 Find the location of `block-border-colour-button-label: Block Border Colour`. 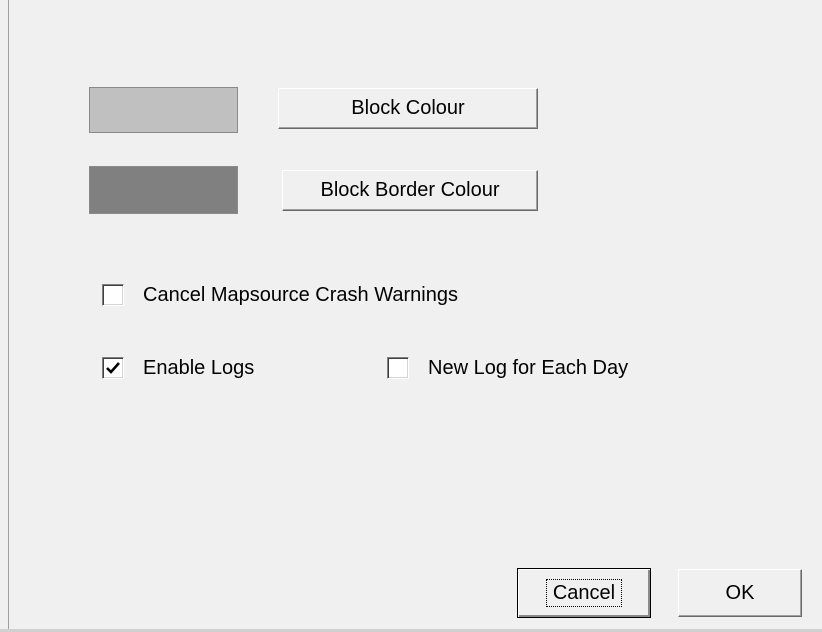

block-border-colour-button-label: Block Border Colour is located at coordinates (410, 190).